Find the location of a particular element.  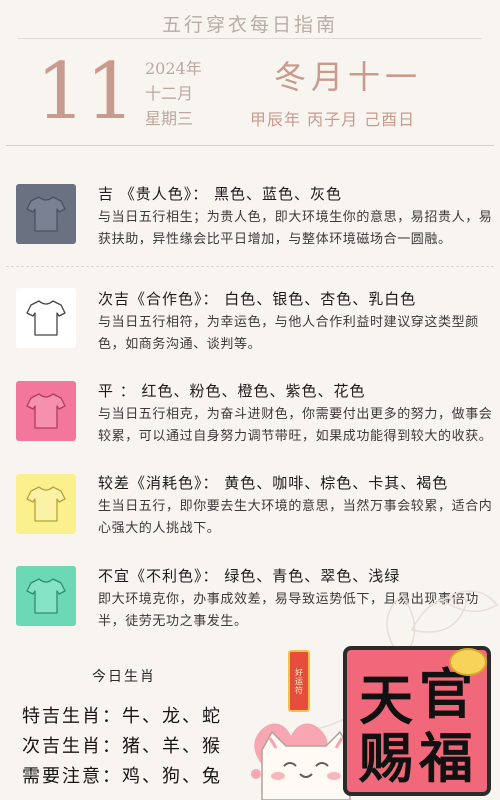

month-label: 十二月 is located at coordinates (169, 93).